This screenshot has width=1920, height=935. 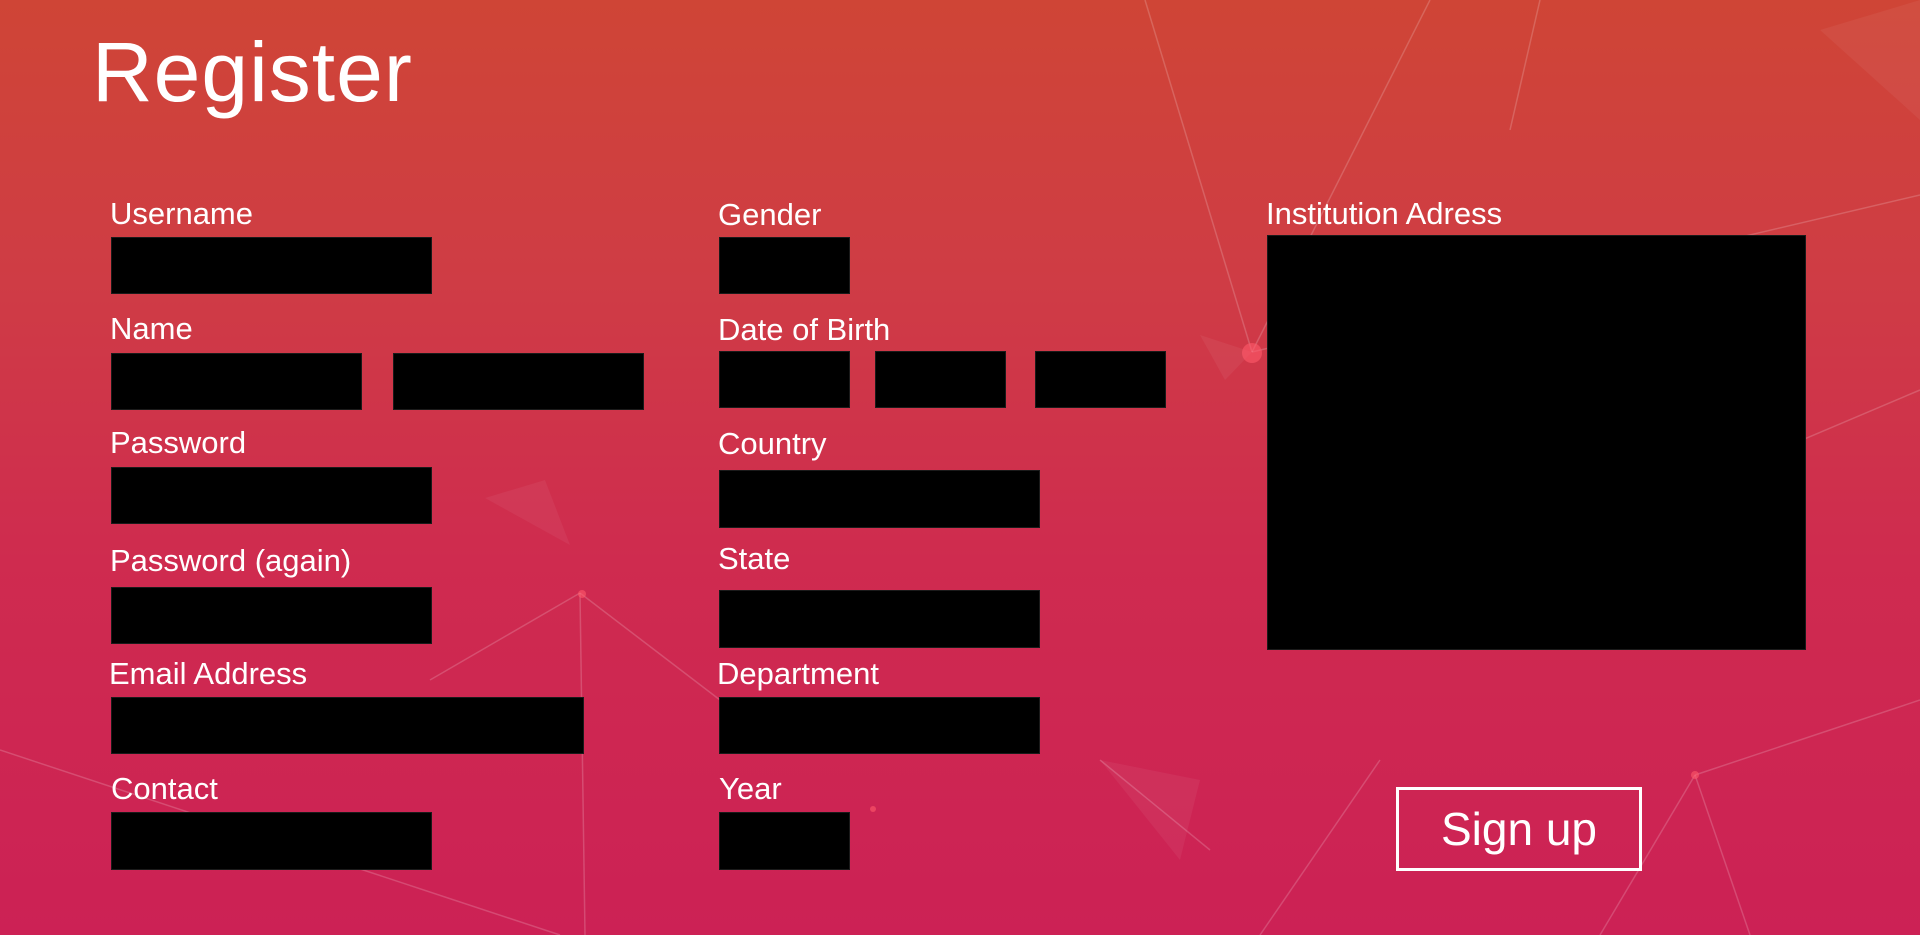 What do you see at coordinates (231, 560) in the screenshot?
I see `password-again-label: Password (again)` at bounding box center [231, 560].